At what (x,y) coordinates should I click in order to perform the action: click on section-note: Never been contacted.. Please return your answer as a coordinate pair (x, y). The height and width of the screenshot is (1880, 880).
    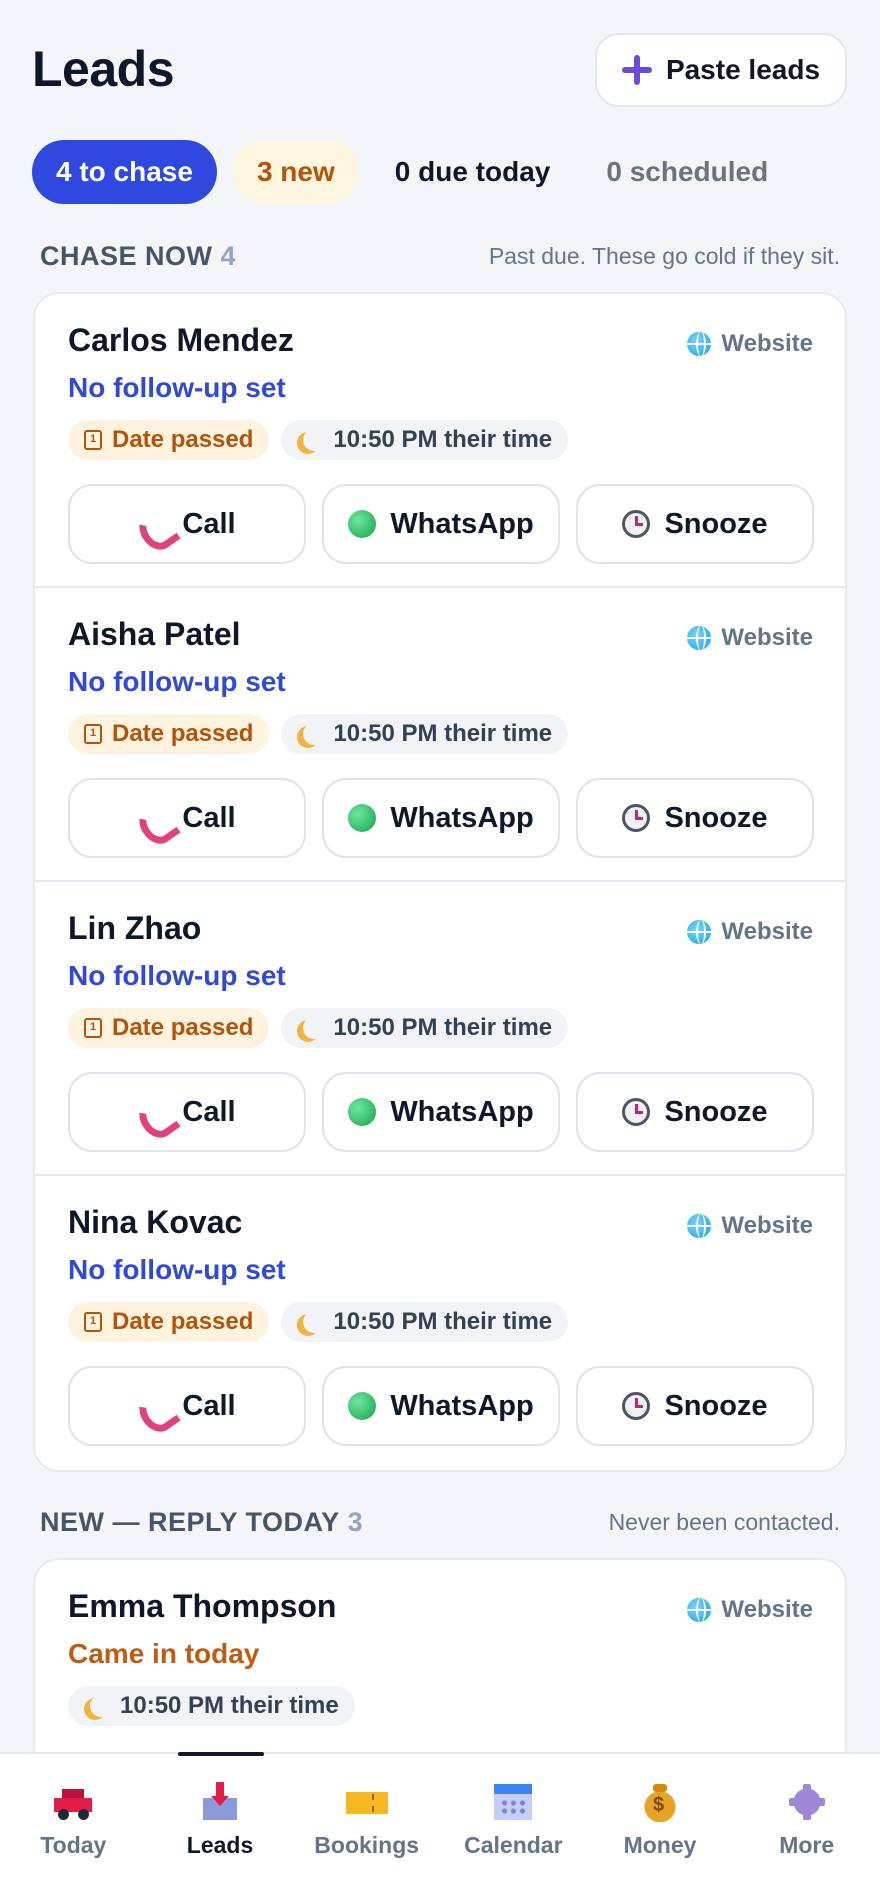
    Looking at the image, I should click on (724, 1521).